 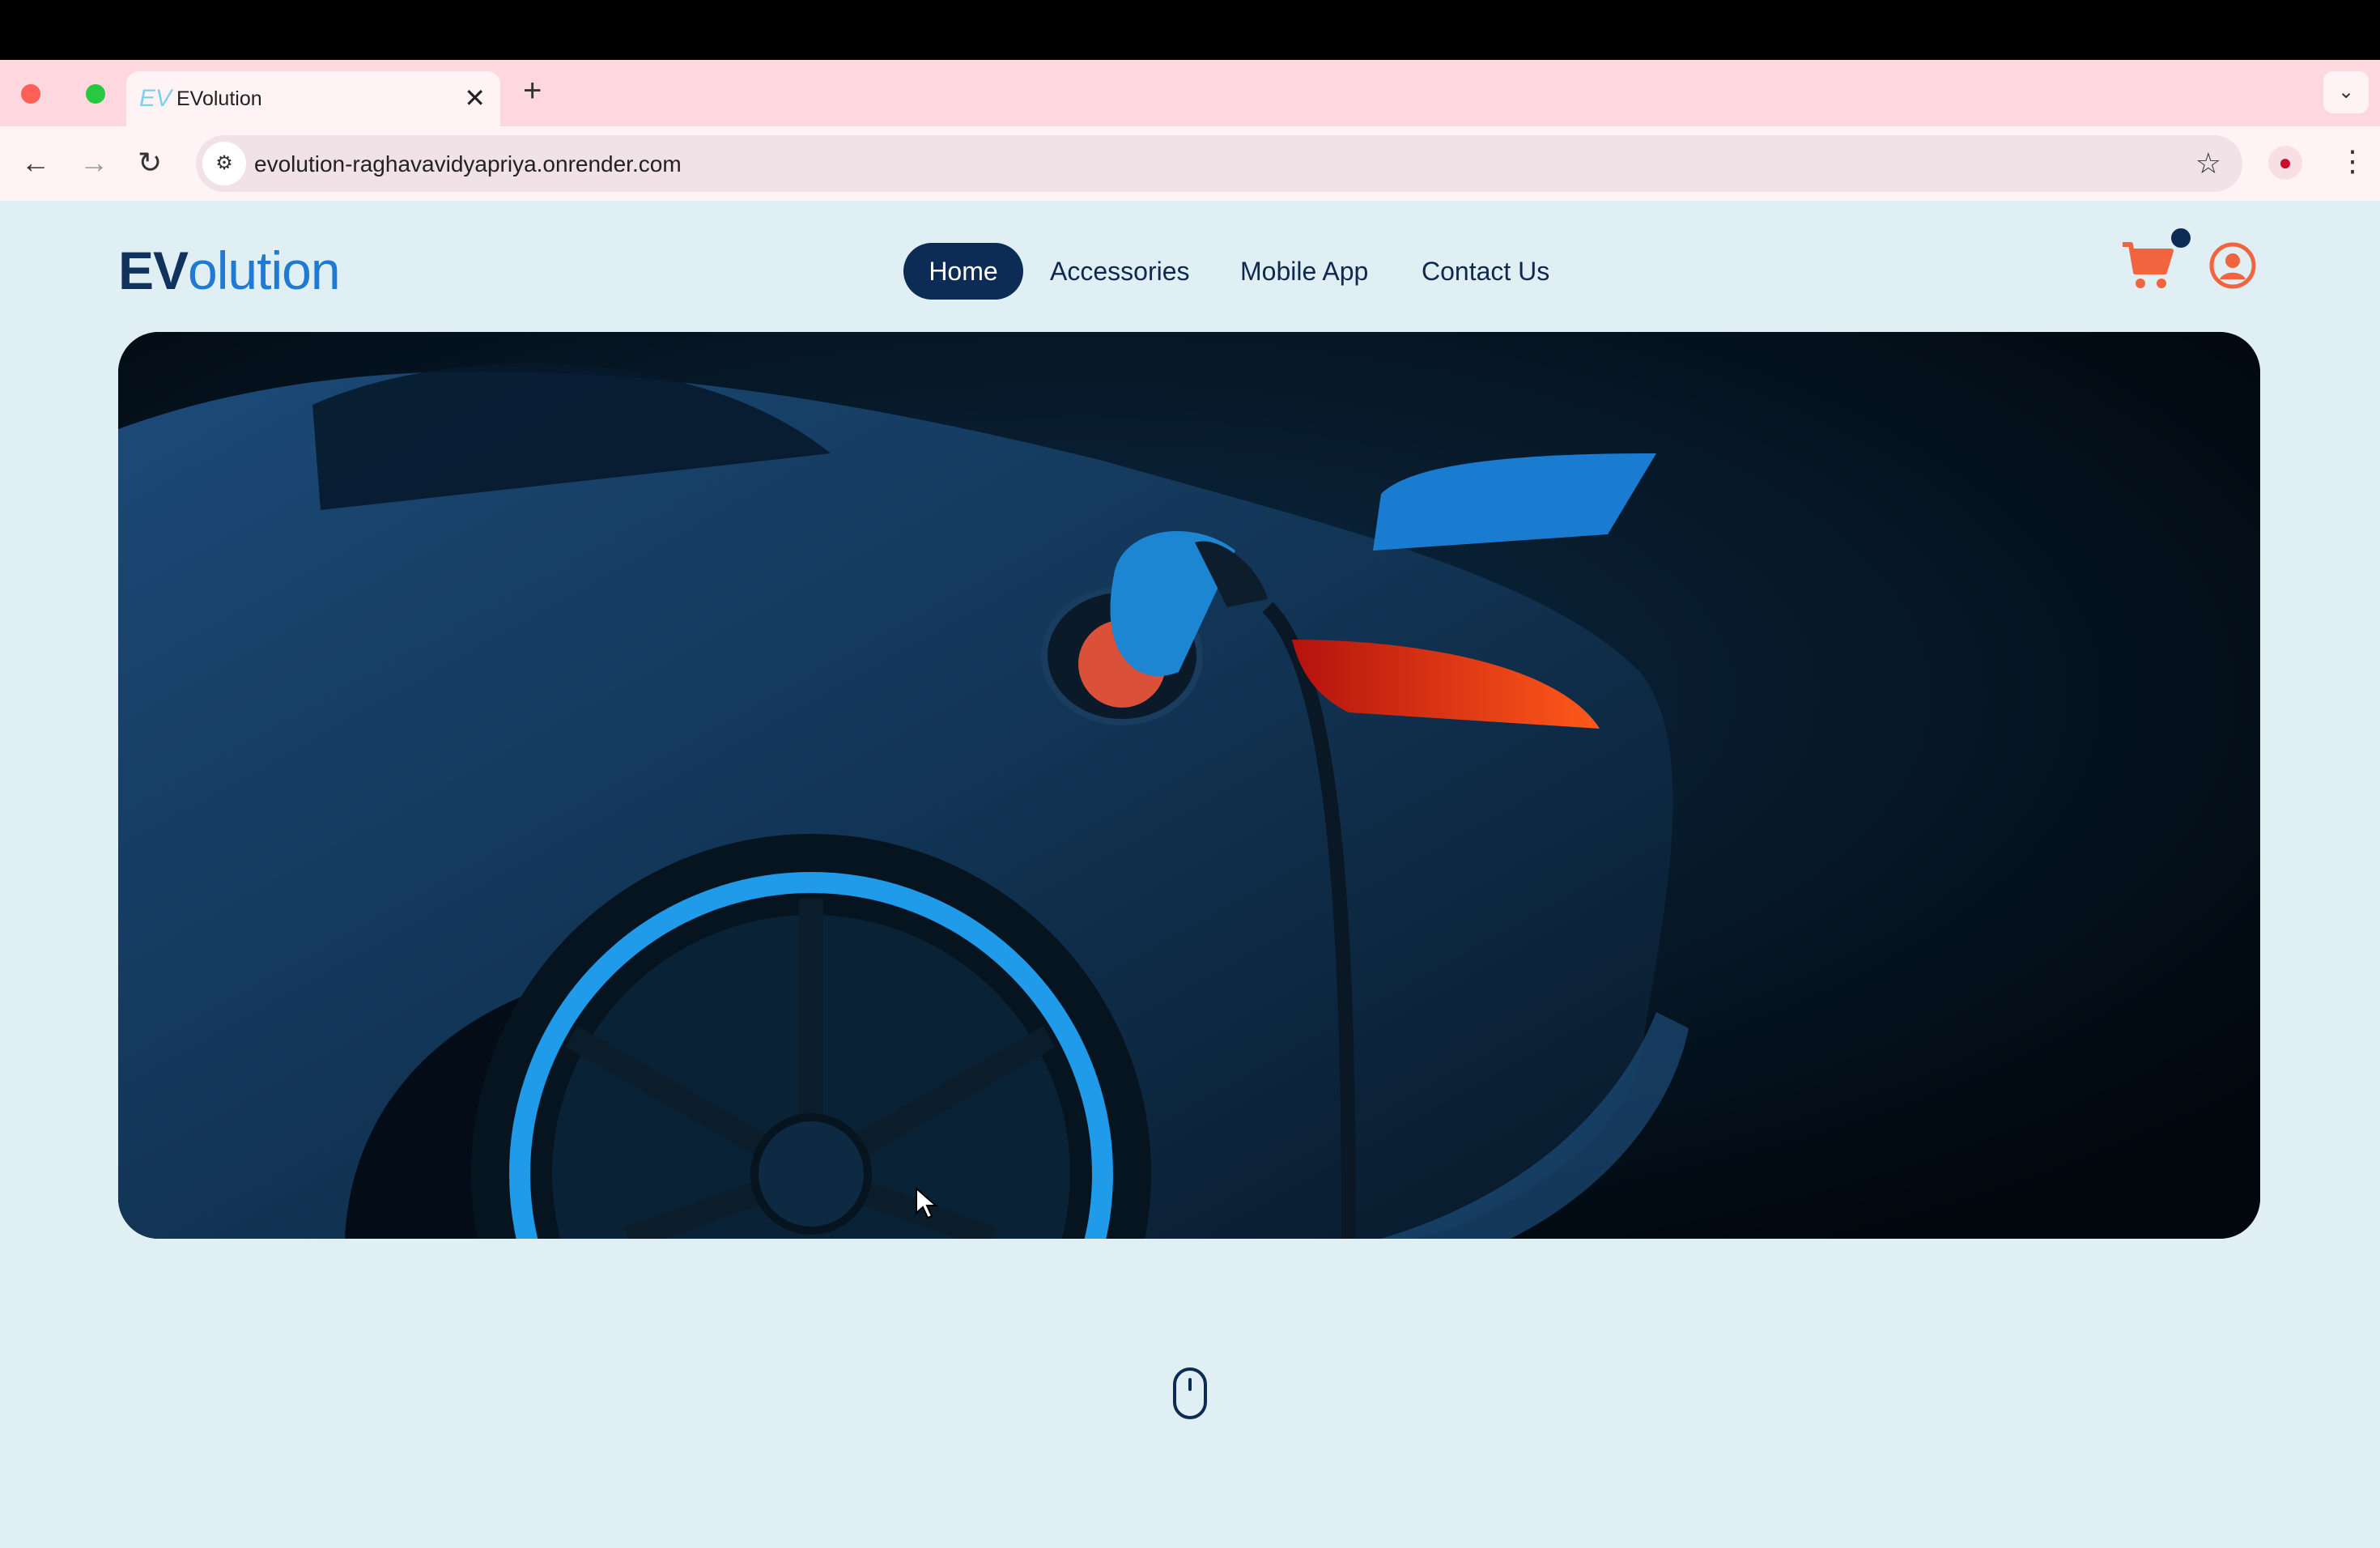 What do you see at coordinates (313, 99) in the screenshot?
I see `browser-tab-active: EV EVolution ✕` at bounding box center [313, 99].